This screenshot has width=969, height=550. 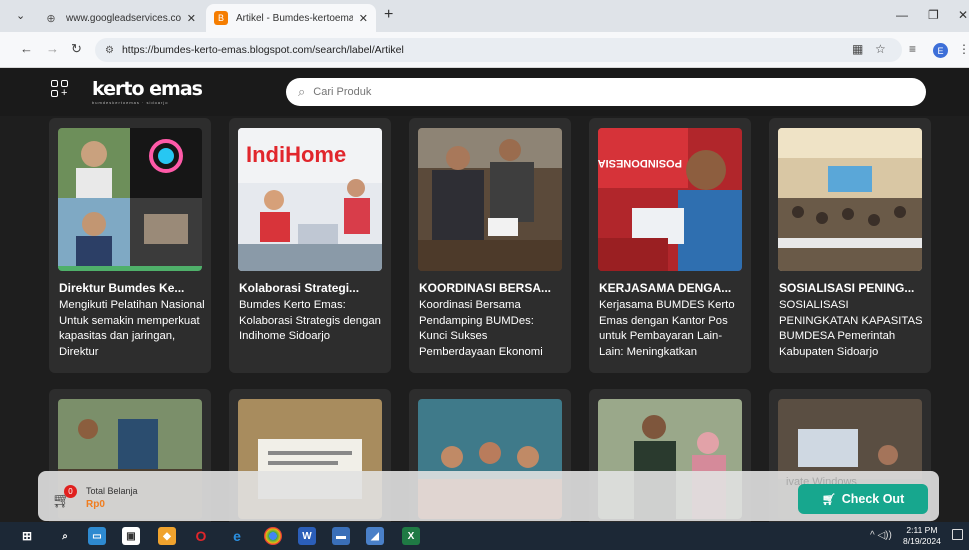 What do you see at coordinates (670, 199) in the screenshot?
I see `article-thumbnail: POSINDONESIA` at bounding box center [670, 199].